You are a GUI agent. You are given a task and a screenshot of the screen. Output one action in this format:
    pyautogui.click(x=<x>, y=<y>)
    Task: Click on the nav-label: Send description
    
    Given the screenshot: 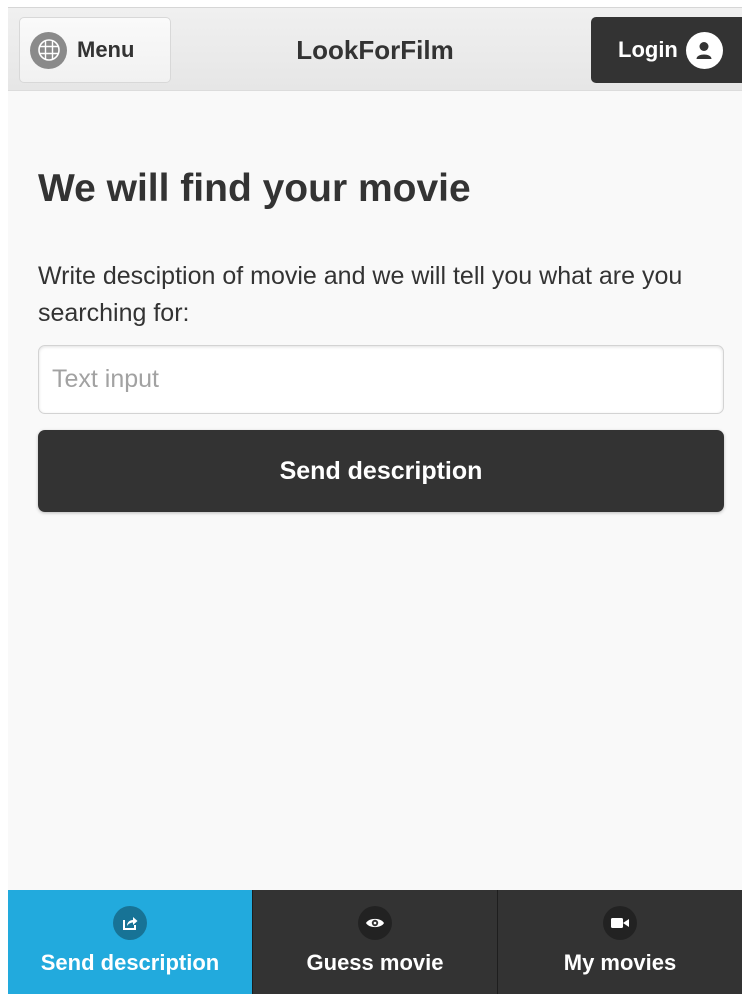 What is the action you would take?
    pyautogui.click(x=130, y=962)
    